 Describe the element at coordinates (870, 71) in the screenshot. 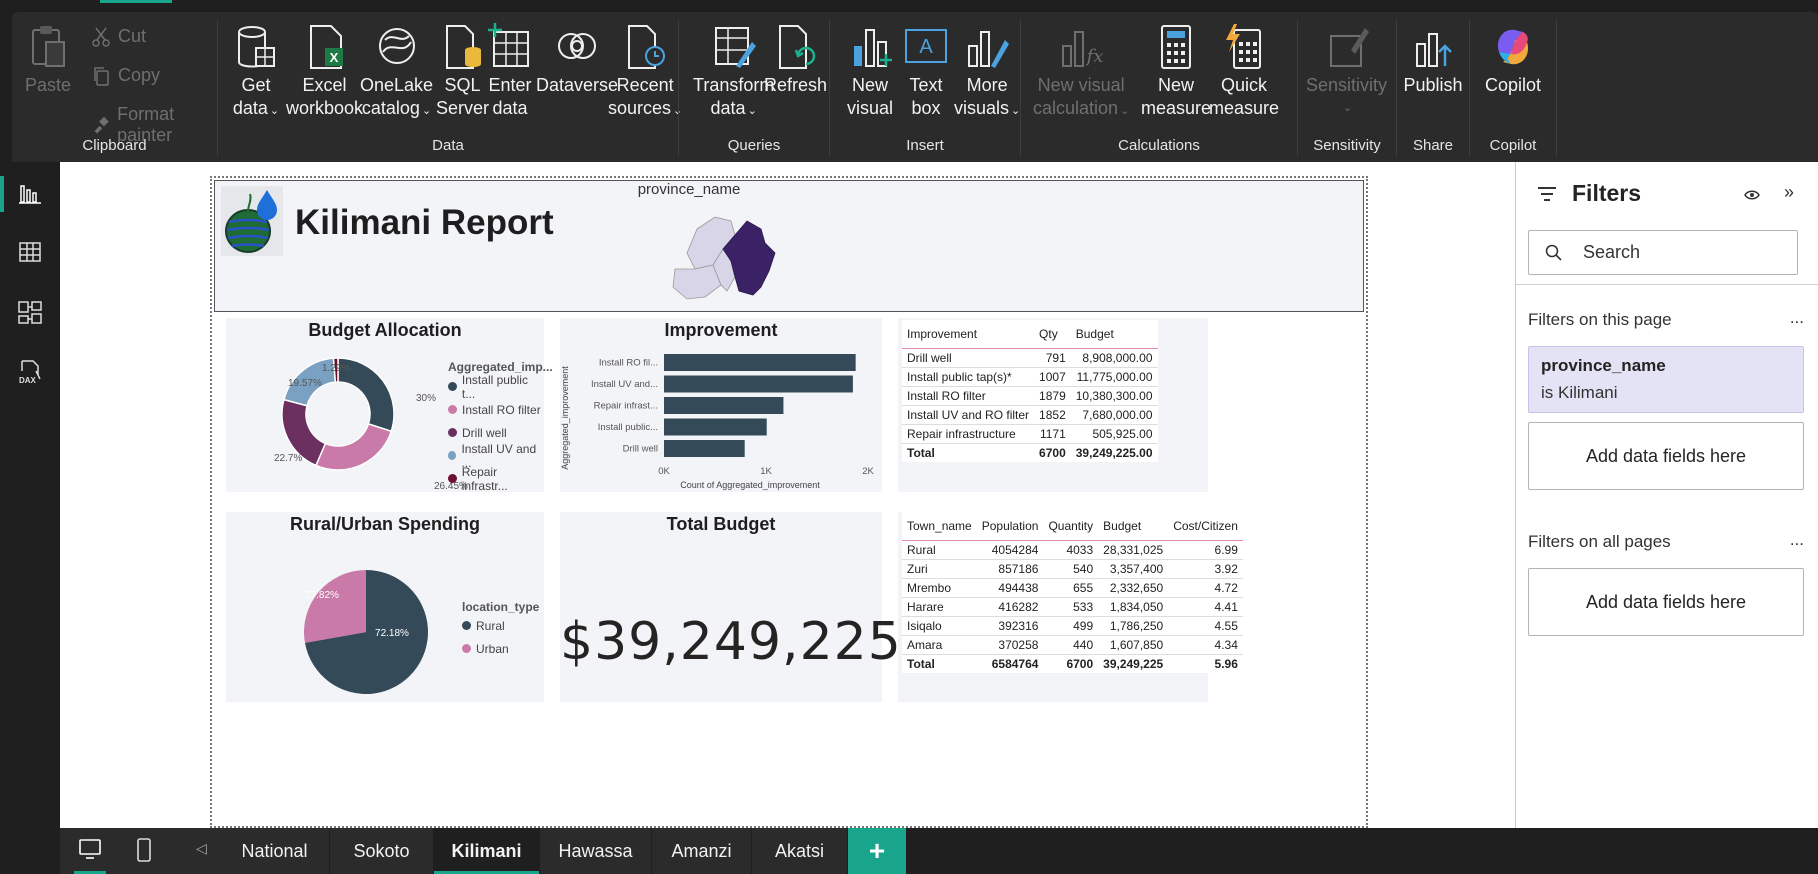

I see `new-visual-button: New visual` at that location.